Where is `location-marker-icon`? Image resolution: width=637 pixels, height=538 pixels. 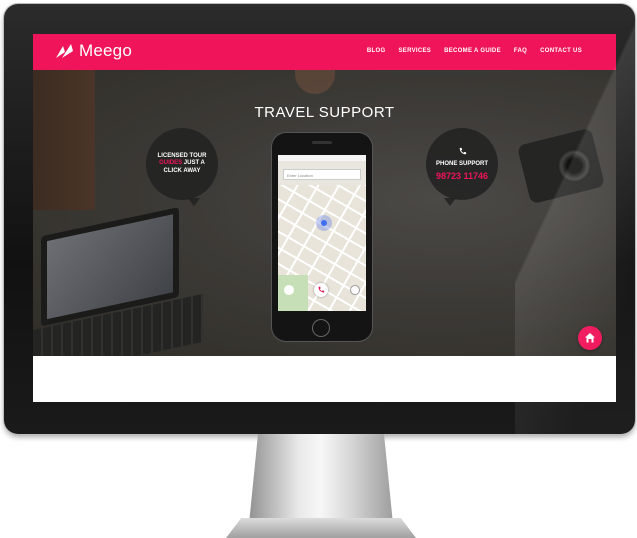
location-marker-icon is located at coordinates (324, 223).